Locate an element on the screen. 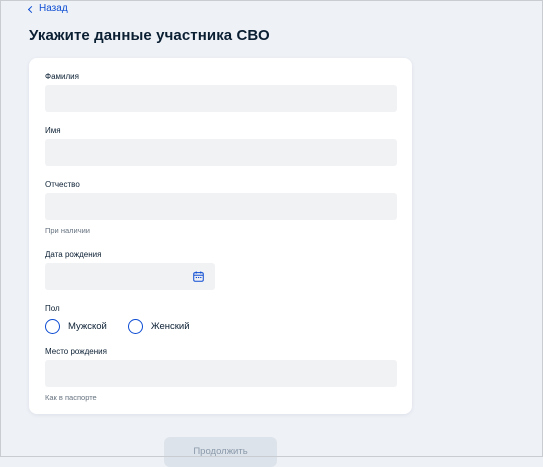  last-name-input is located at coordinates (221, 98).